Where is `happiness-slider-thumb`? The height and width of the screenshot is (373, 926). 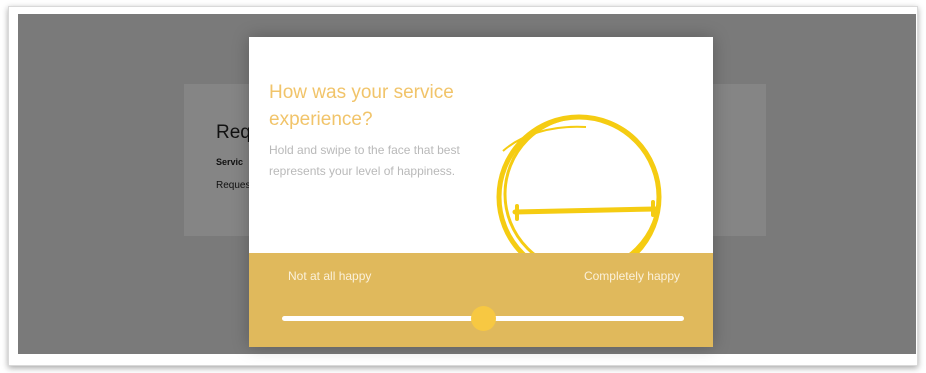 happiness-slider-thumb is located at coordinates (483, 318).